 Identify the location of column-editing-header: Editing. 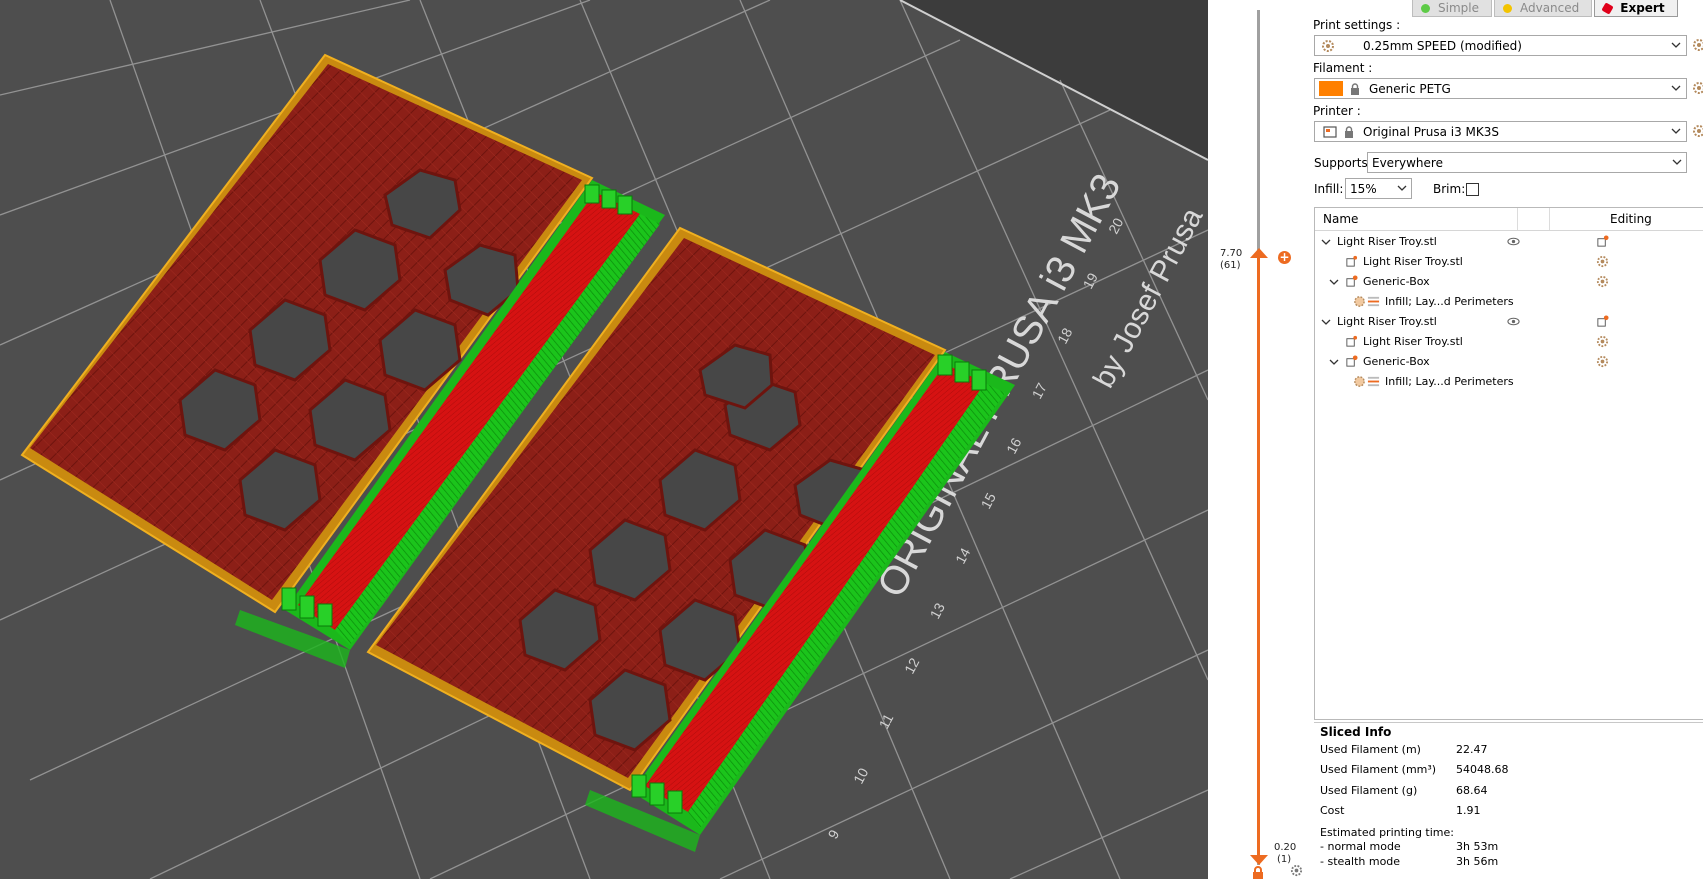
(1631, 219).